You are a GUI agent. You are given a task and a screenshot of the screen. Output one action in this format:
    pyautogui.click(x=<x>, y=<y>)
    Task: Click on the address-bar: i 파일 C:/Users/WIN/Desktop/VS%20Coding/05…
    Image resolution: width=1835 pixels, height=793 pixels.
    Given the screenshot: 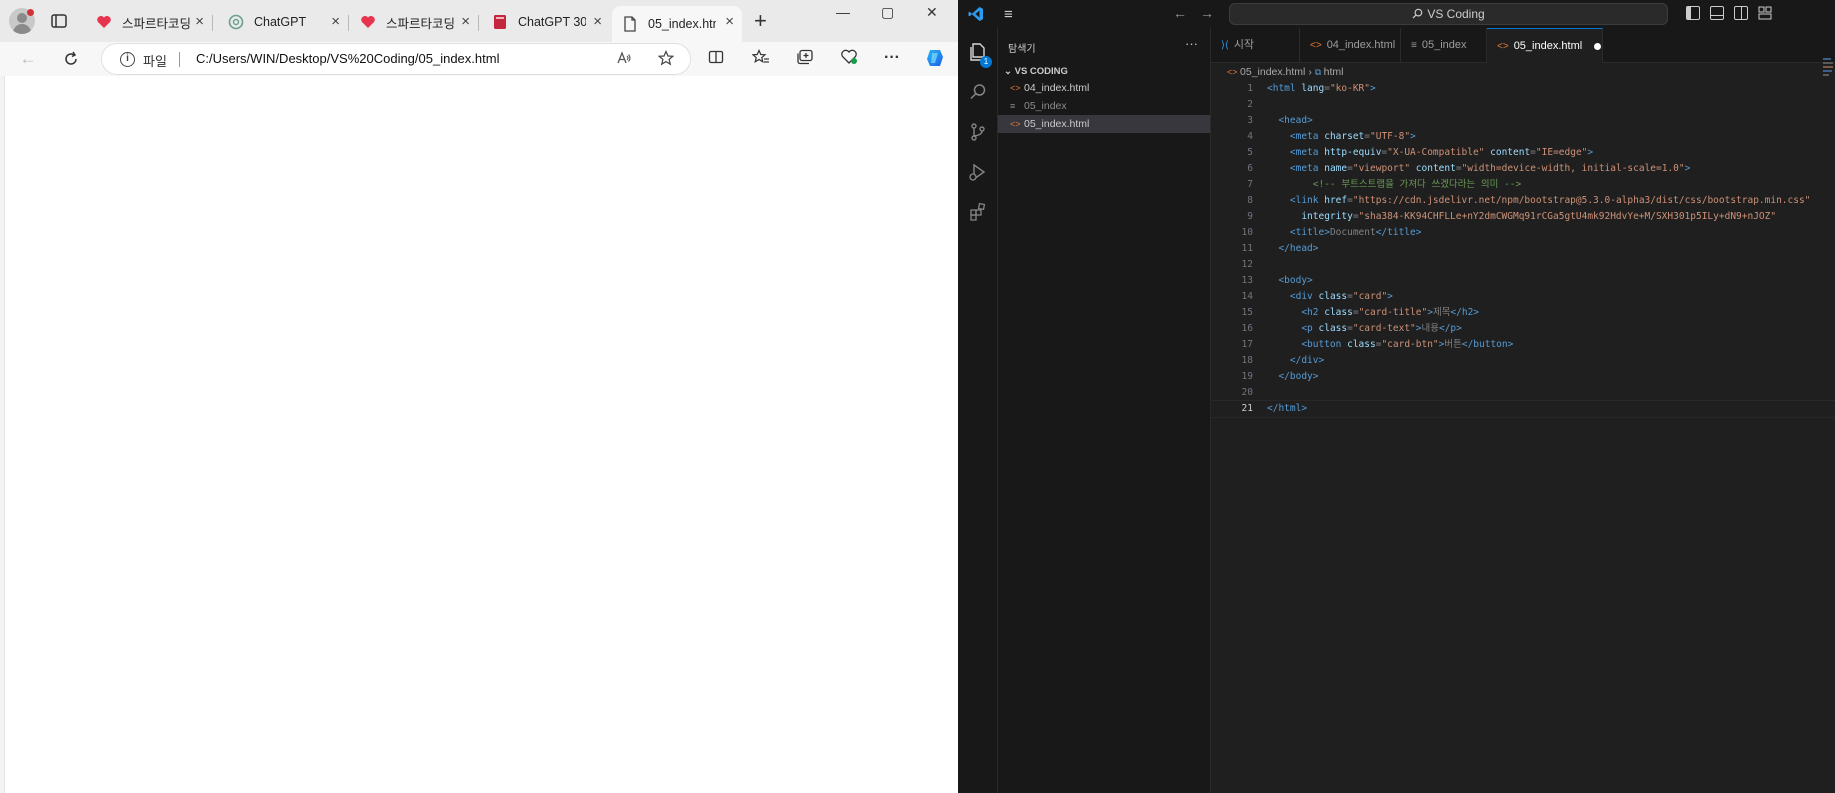 What is the action you would take?
    pyautogui.click(x=396, y=59)
    